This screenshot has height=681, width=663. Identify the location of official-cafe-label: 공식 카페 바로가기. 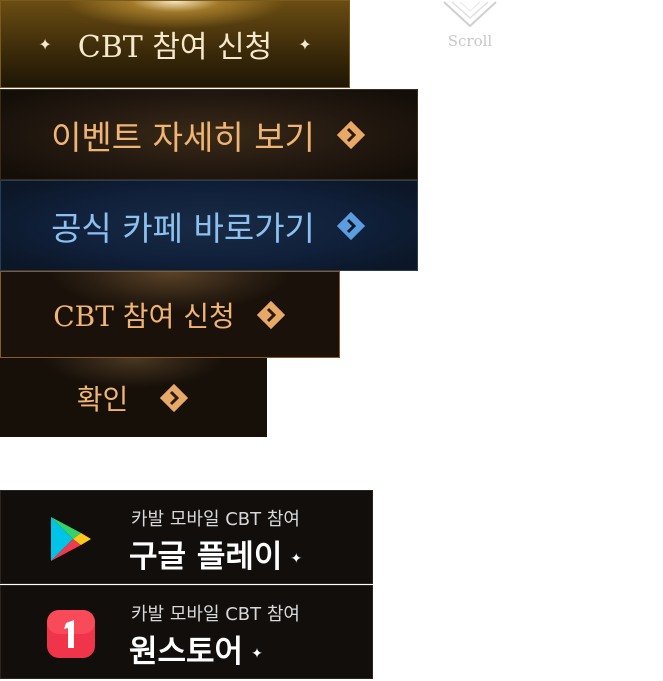
(183, 228).